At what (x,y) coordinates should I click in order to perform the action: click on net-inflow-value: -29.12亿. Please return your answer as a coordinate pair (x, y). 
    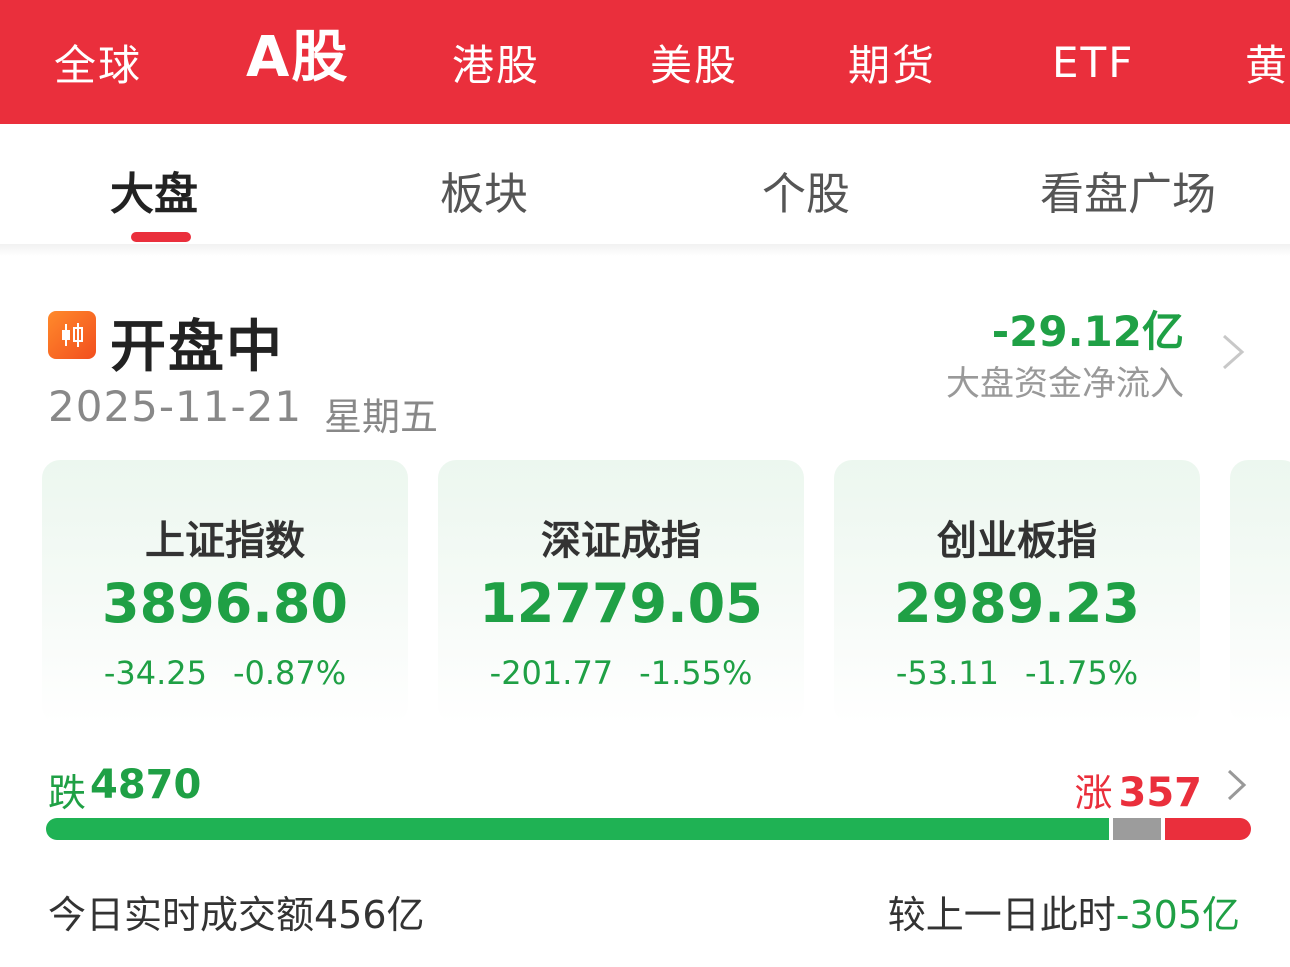
    Looking at the image, I should click on (1088, 328).